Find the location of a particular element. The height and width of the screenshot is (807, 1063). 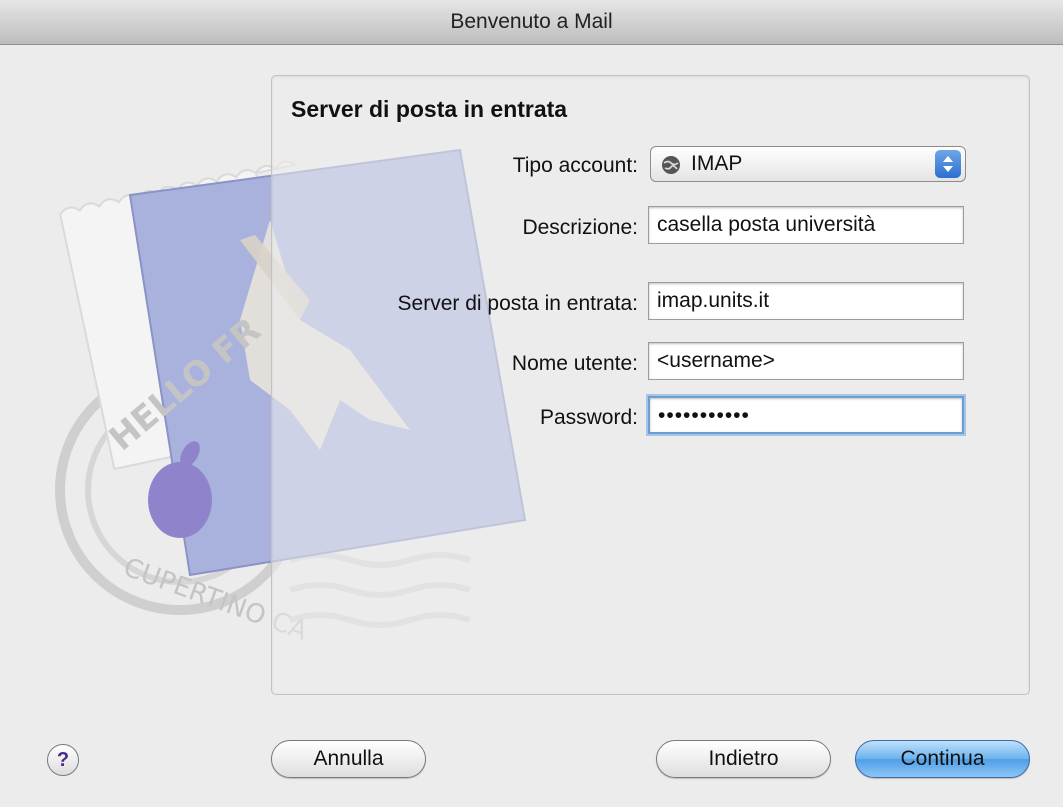

password-field: ••••••••••• is located at coordinates (806, 415).